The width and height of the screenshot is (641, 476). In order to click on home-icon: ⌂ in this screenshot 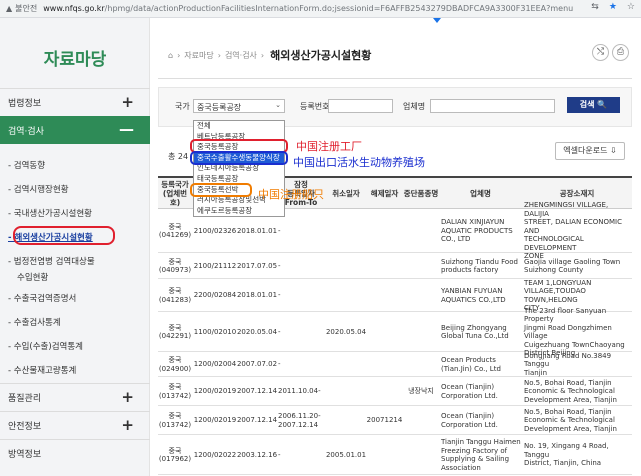, I will do `click(170, 55)`.